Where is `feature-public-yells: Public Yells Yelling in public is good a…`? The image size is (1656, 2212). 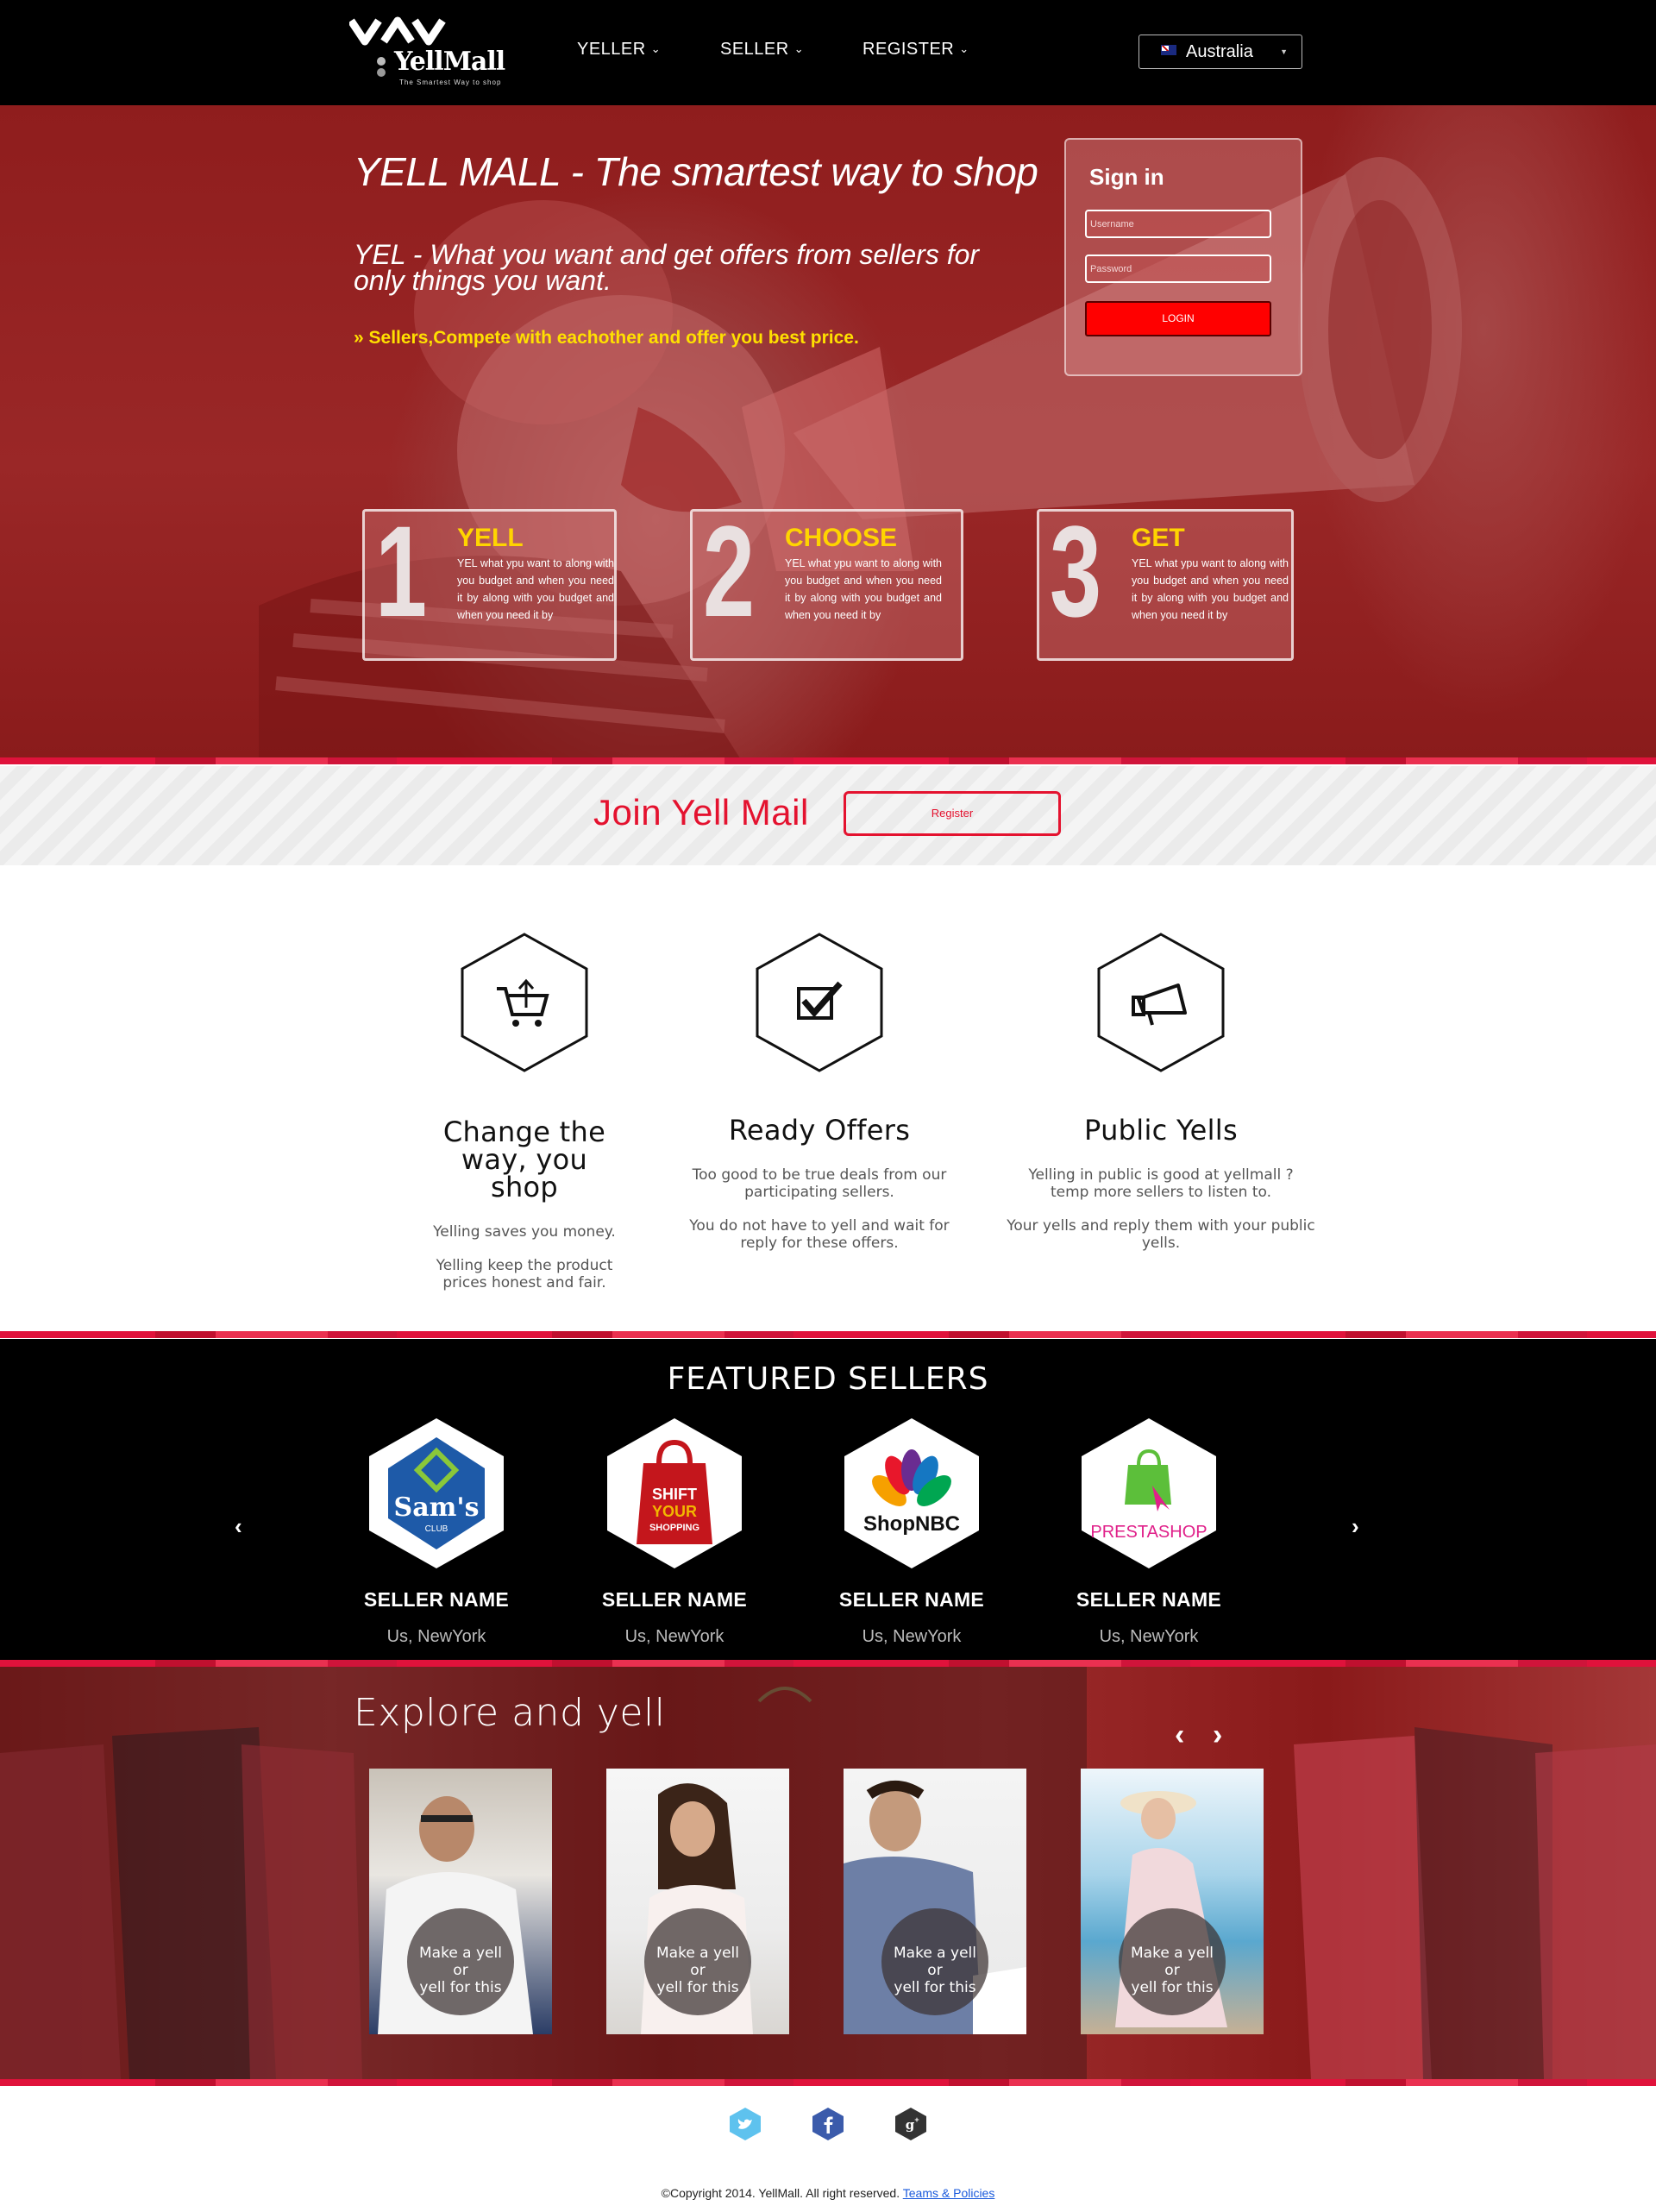 feature-public-yells: Public Yells Yelling in public is good a… is located at coordinates (1161, 1092).